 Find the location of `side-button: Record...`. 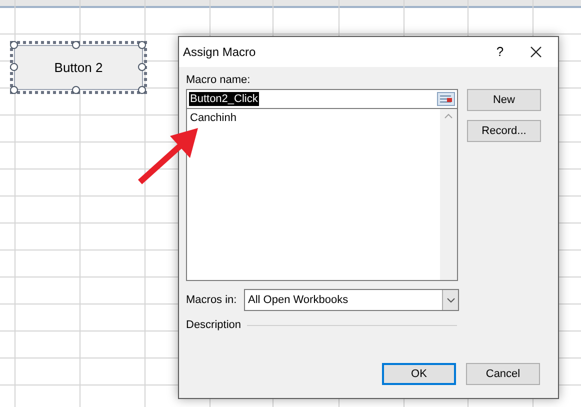

side-button: Record... is located at coordinates (504, 131).